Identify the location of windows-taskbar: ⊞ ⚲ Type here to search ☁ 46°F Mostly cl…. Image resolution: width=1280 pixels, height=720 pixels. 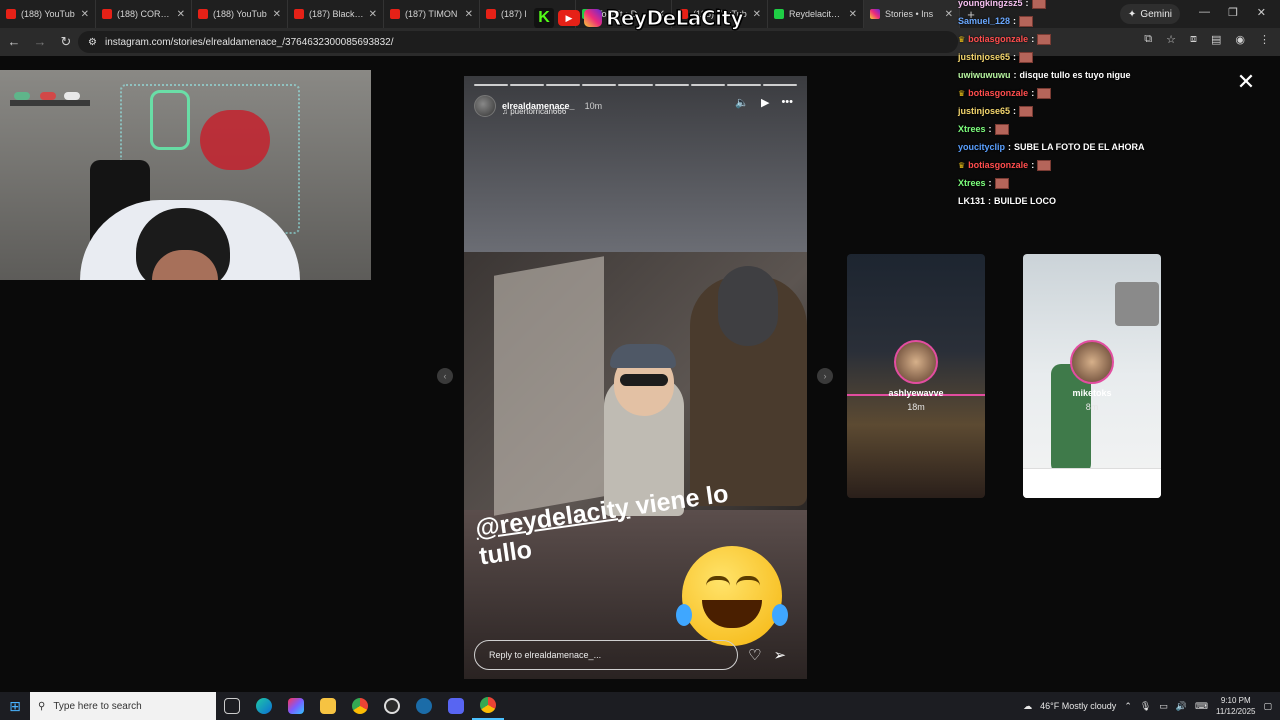
(640, 706).